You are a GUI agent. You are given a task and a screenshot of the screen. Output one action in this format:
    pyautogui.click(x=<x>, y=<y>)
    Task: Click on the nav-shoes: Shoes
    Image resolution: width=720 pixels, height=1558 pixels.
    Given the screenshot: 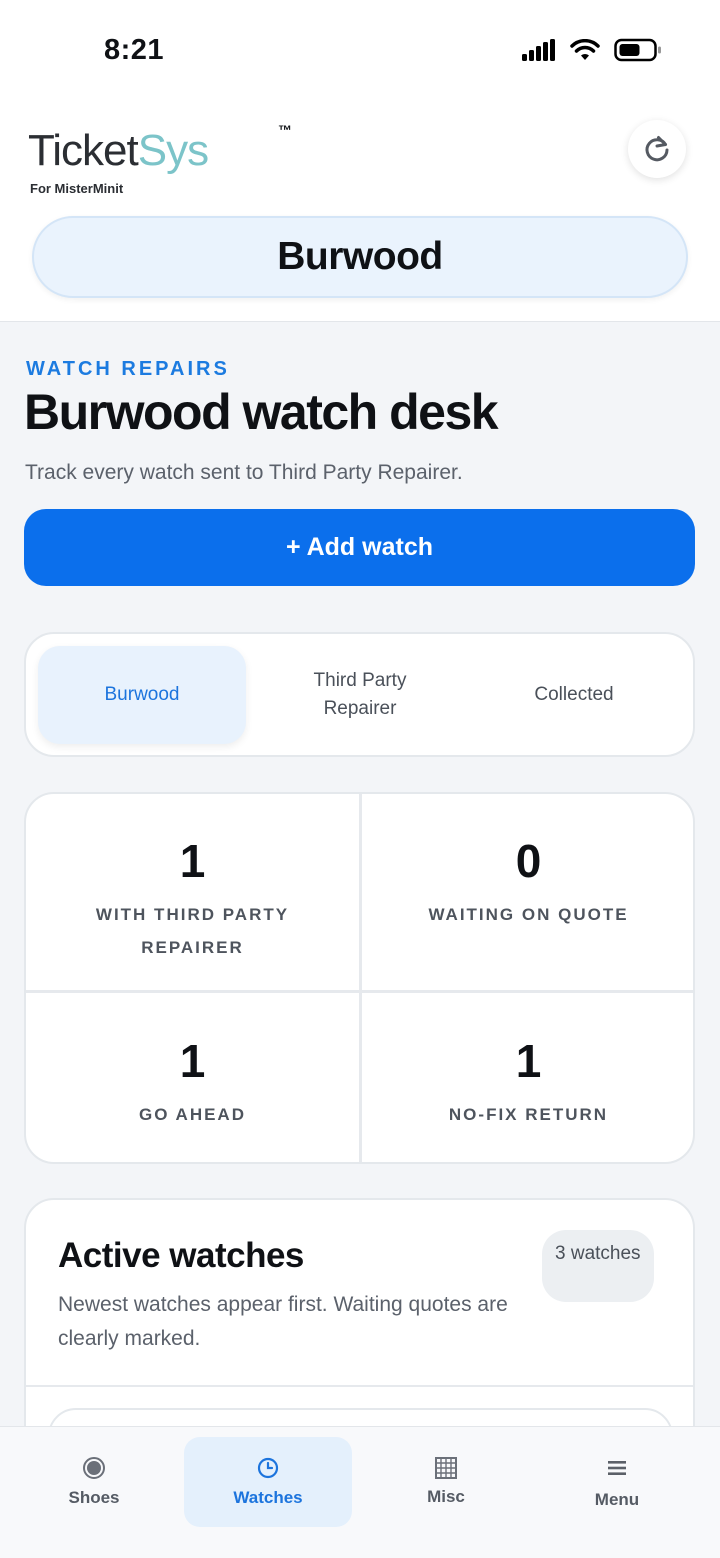 What is the action you would take?
    pyautogui.click(x=94, y=1482)
    